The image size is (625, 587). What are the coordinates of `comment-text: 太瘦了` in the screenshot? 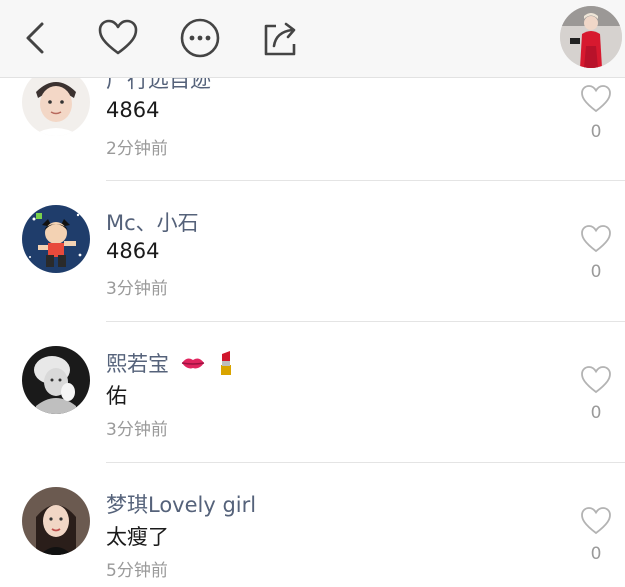 It's located at (137, 537).